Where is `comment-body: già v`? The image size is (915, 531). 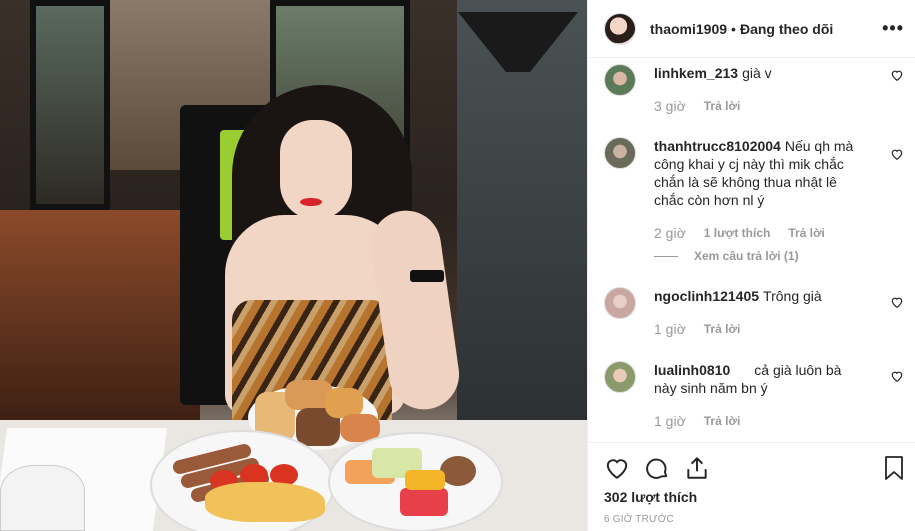
comment-body: già v is located at coordinates (757, 73).